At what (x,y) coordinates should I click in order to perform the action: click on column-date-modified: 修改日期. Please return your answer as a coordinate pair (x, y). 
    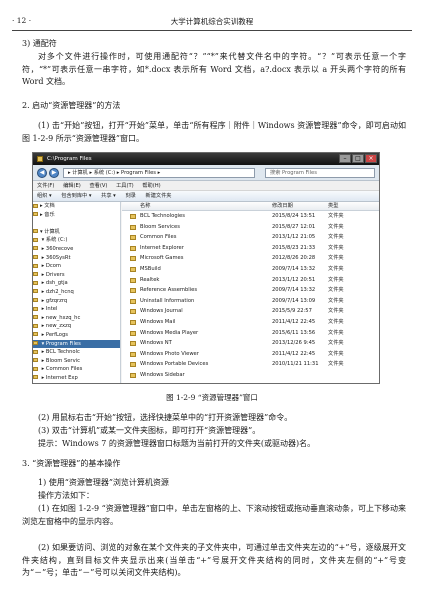
    Looking at the image, I should click on (282, 206).